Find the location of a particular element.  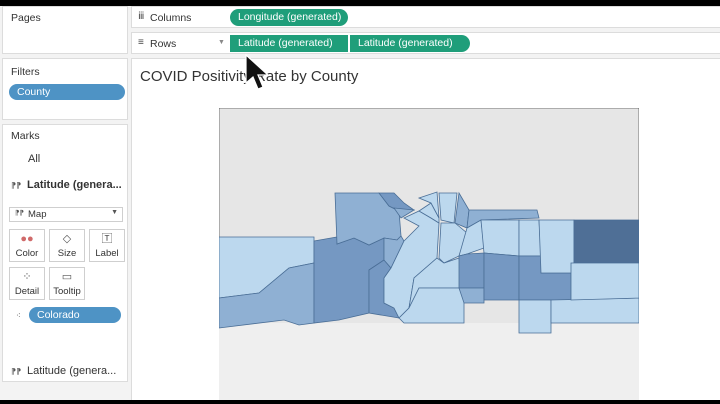

rows-pill-latitude-1: Latitude (generated) is located at coordinates (289, 43).